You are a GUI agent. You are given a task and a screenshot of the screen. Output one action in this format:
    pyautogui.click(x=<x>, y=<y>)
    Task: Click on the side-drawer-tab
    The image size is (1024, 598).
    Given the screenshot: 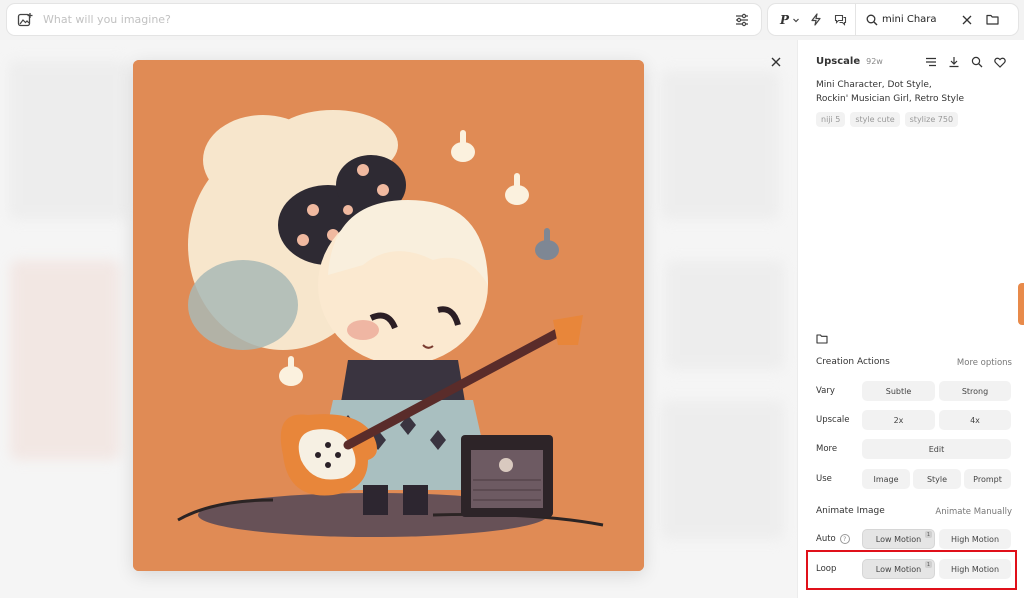 What is the action you would take?
    pyautogui.click(x=1021, y=304)
    